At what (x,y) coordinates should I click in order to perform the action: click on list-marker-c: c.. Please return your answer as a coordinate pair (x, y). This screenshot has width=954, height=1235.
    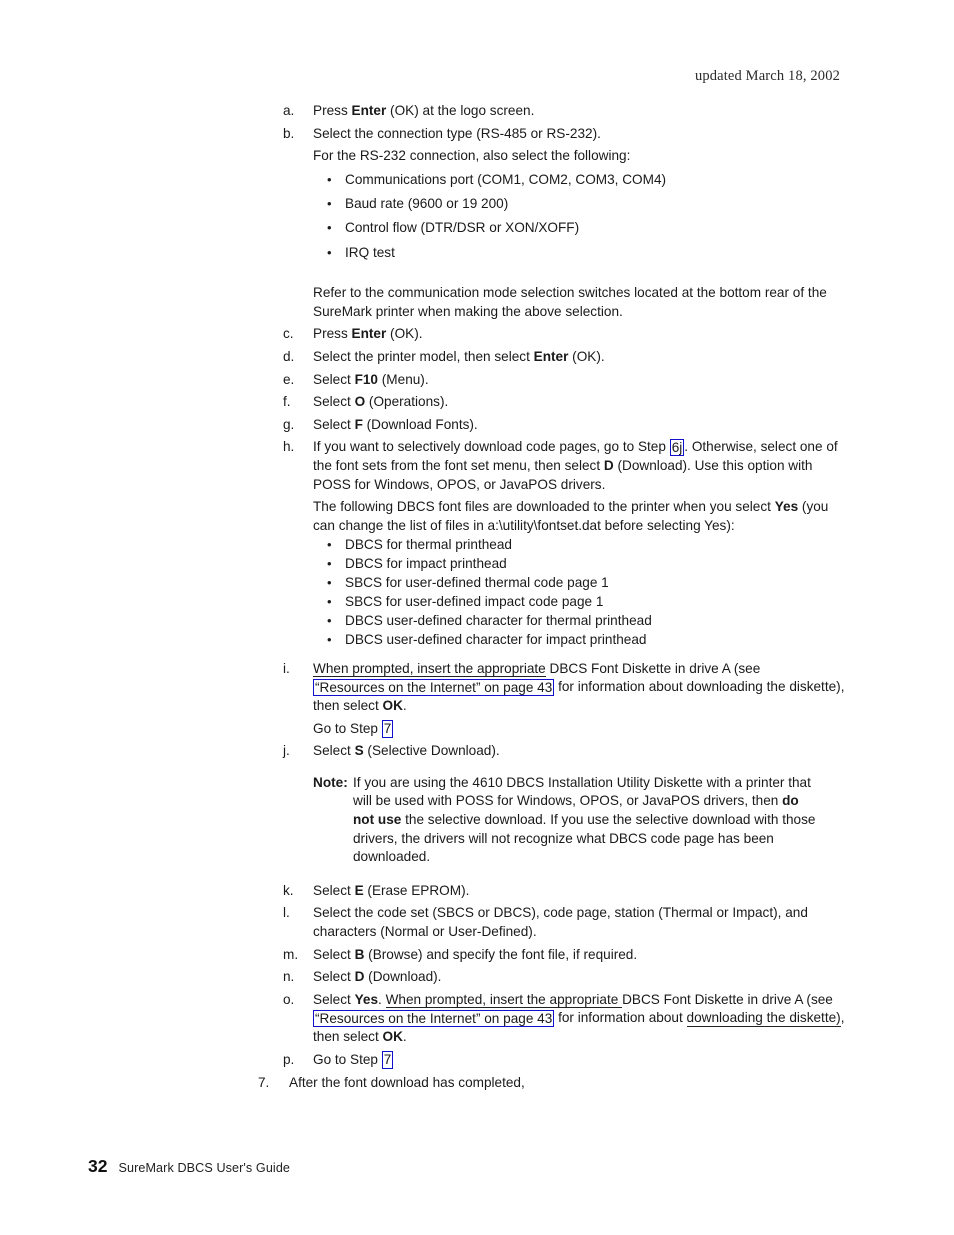
    Looking at the image, I should click on (288, 334).